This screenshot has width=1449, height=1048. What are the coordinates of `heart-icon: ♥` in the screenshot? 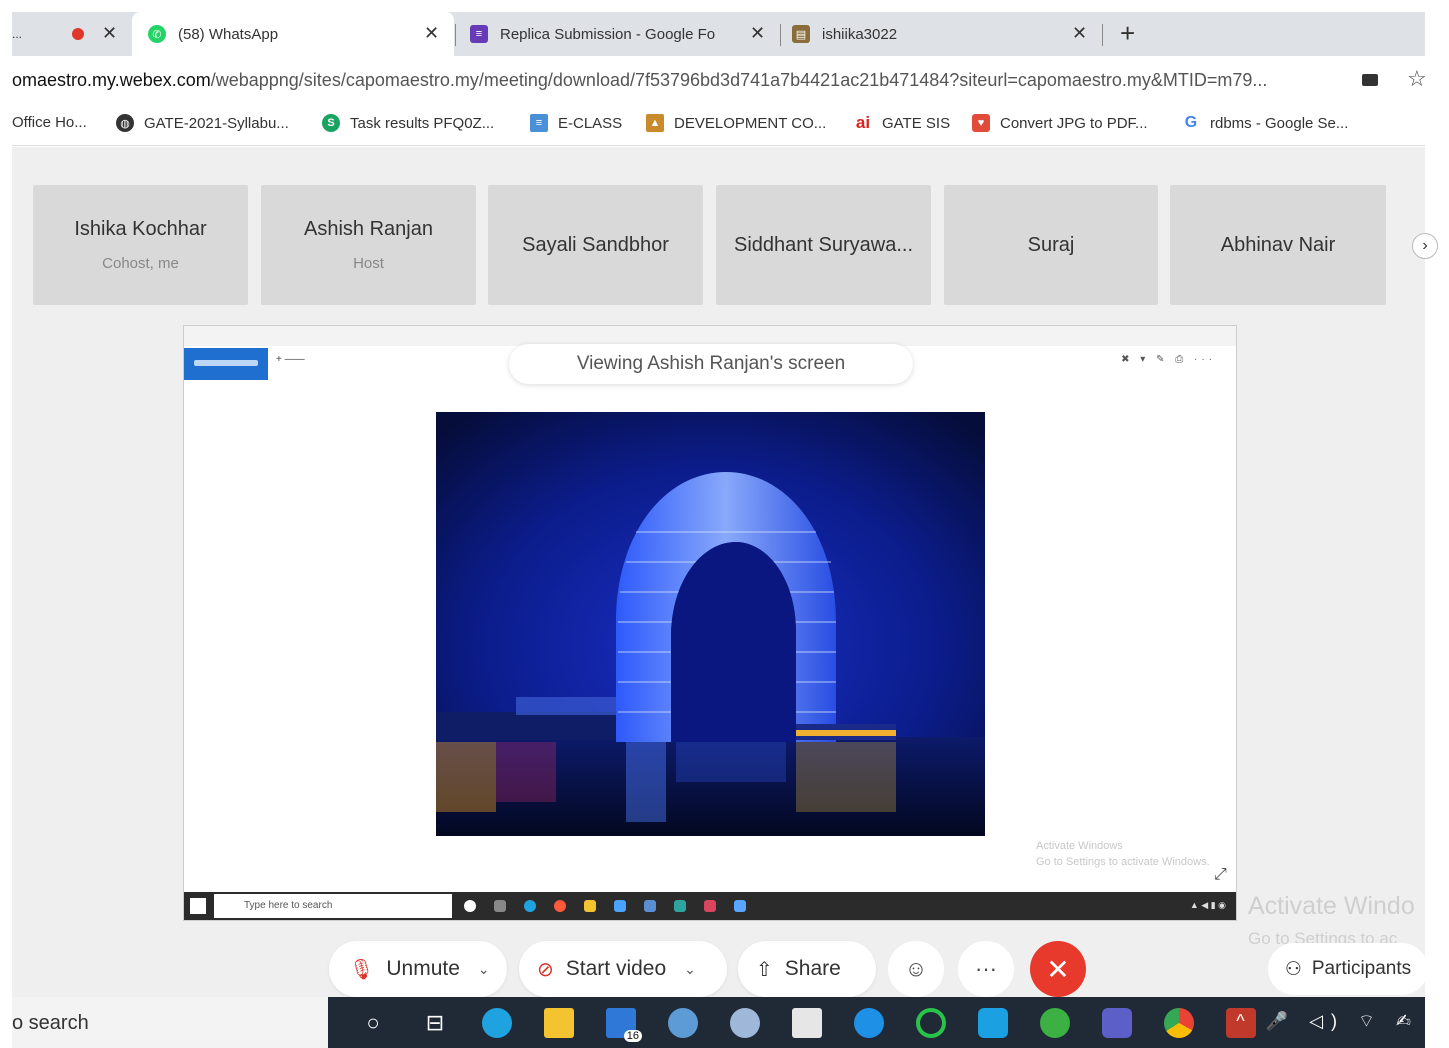 It's located at (981, 123).